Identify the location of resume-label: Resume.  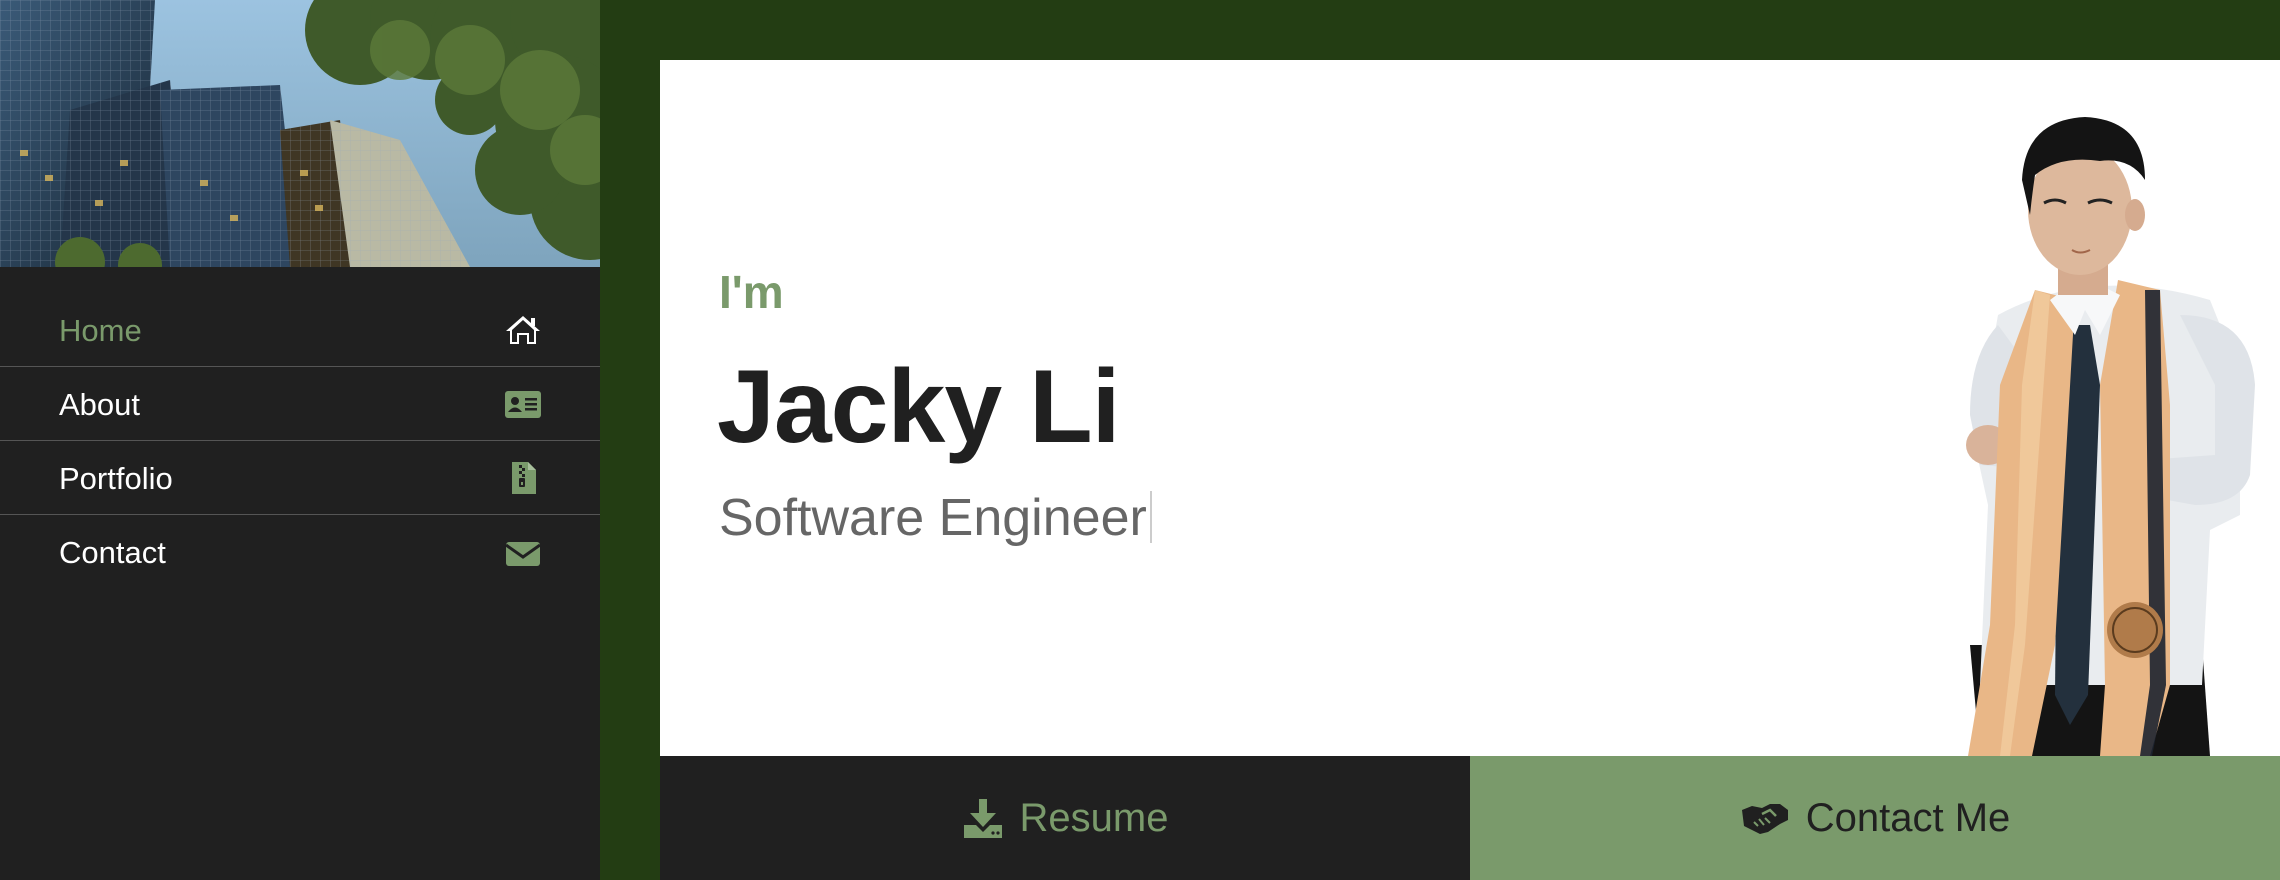
(1094, 817).